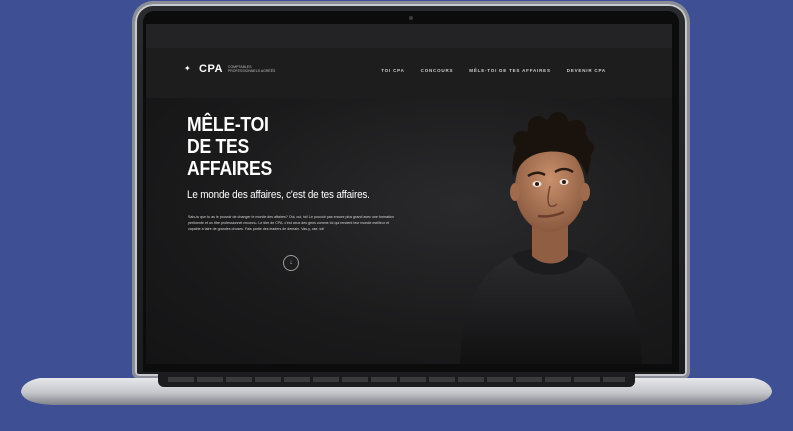 The height and width of the screenshot is (431, 793). What do you see at coordinates (187, 68) in the screenshot?
I see `maple-leaf-icon: ✦` at bounding box center [187, 68].